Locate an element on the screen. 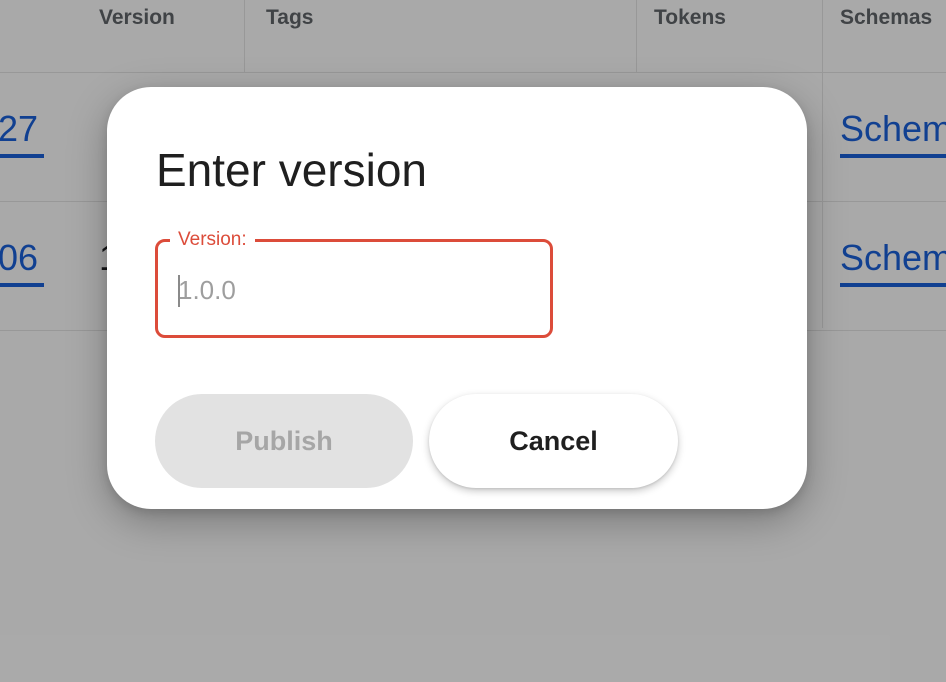 The height and width of the screenshot is (682, 946). version-field: Version: is located at coordinates (354, 283).